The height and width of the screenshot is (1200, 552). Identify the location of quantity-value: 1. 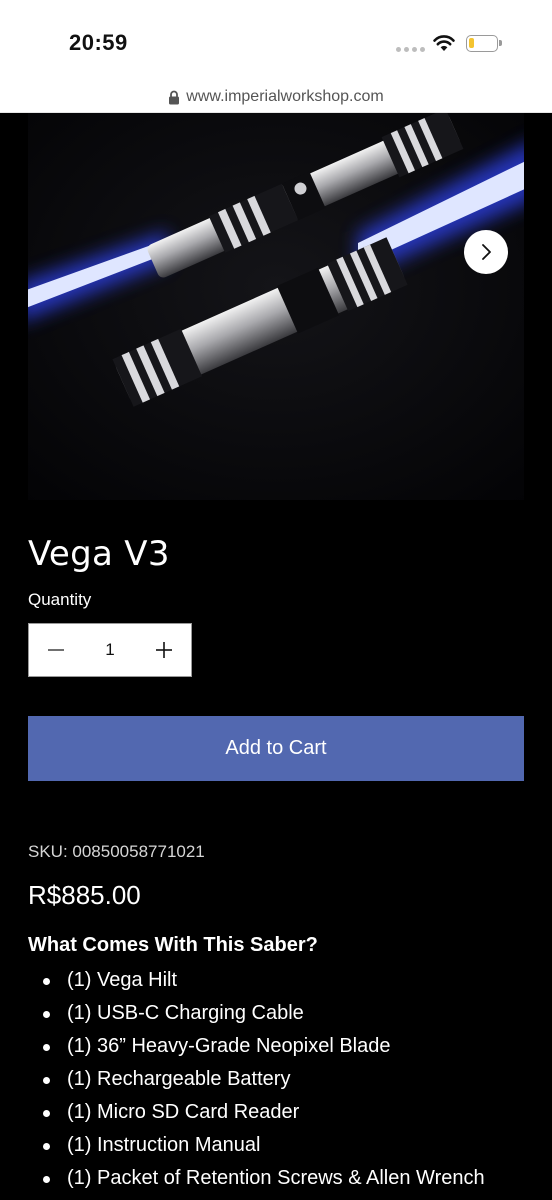
(109, 650).